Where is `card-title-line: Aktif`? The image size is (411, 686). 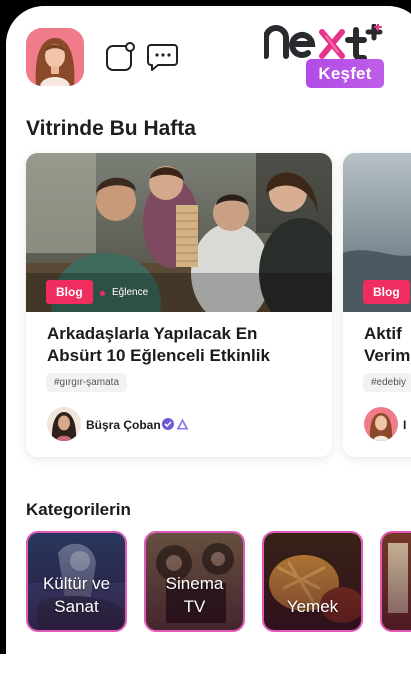 card-title-line: Aktif is located at coordinates (383, 333).